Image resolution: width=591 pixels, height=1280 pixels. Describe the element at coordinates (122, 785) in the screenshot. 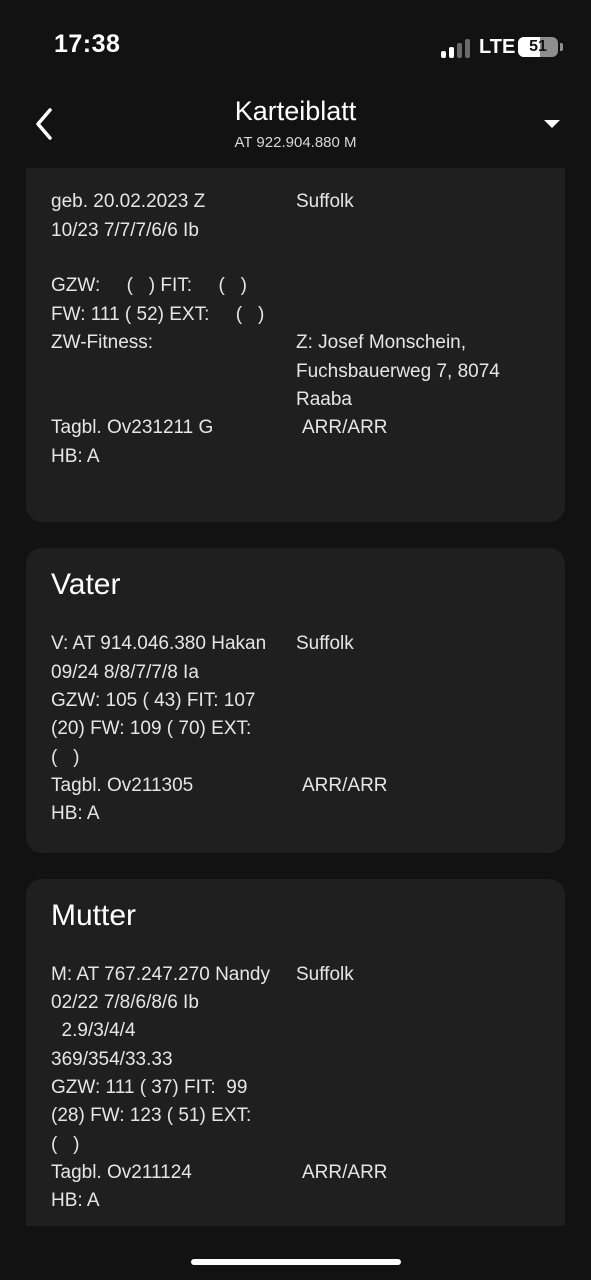

I see `father-tagbl: Tagbl. Ov211305` at that location.